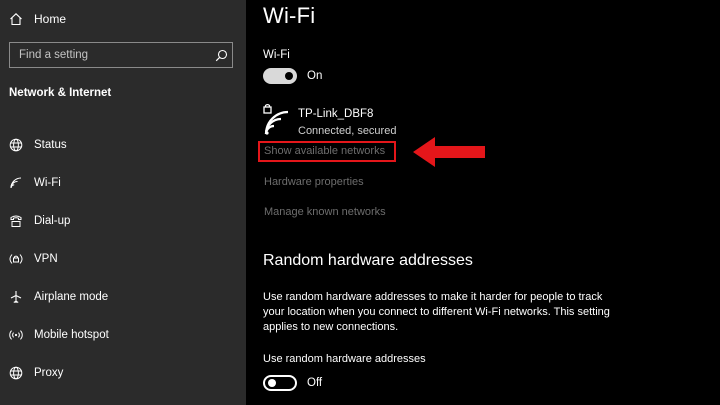 The width and height of the screenshot is (720, 405). What do you see at coordinates (60, 93) in the screenshot?
I see `section-title: Network & Internet` at bounding box center [60, 93].